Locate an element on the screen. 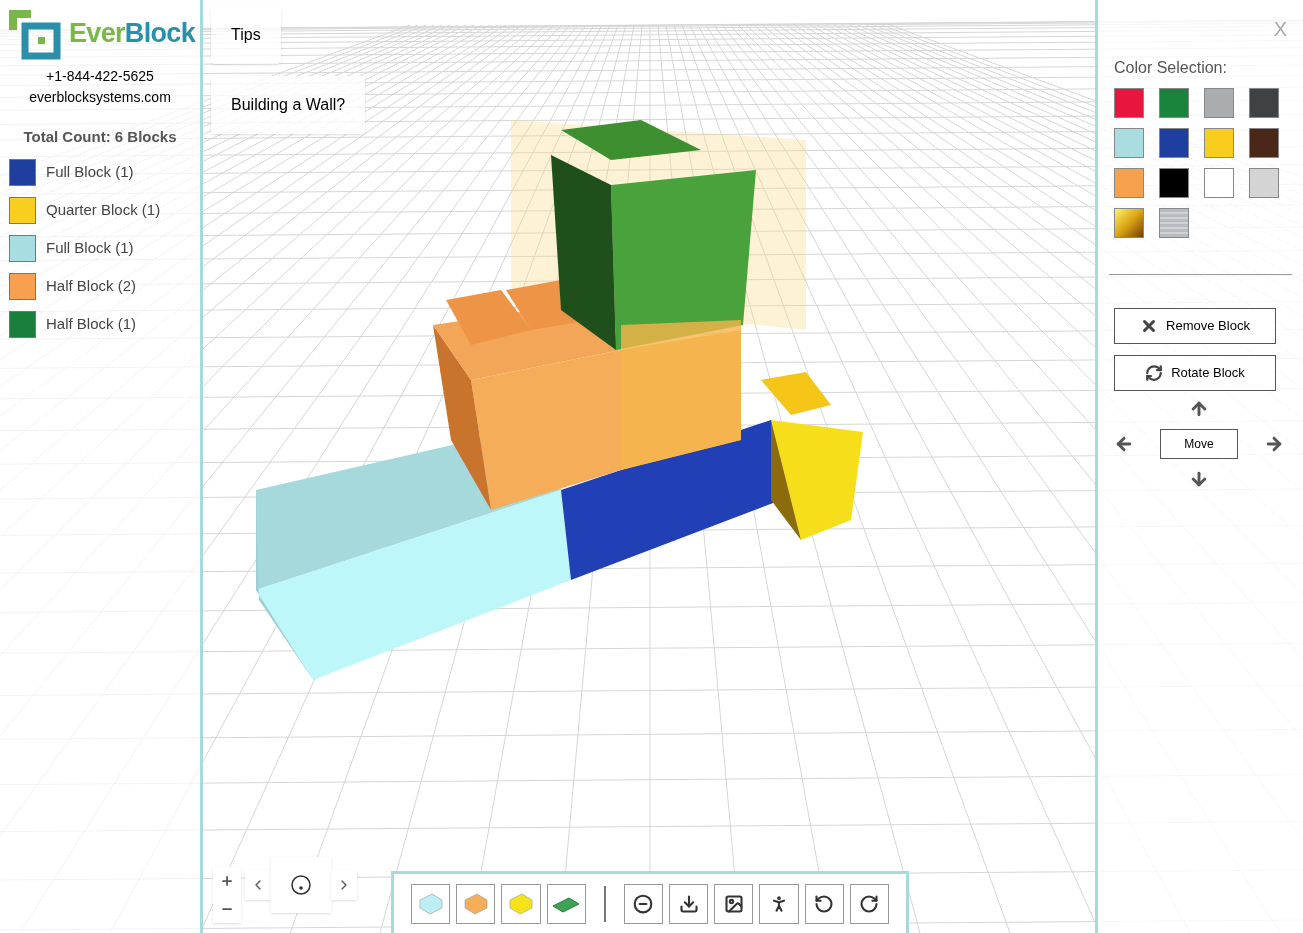  download-icon is located at coordinates (688, 903).